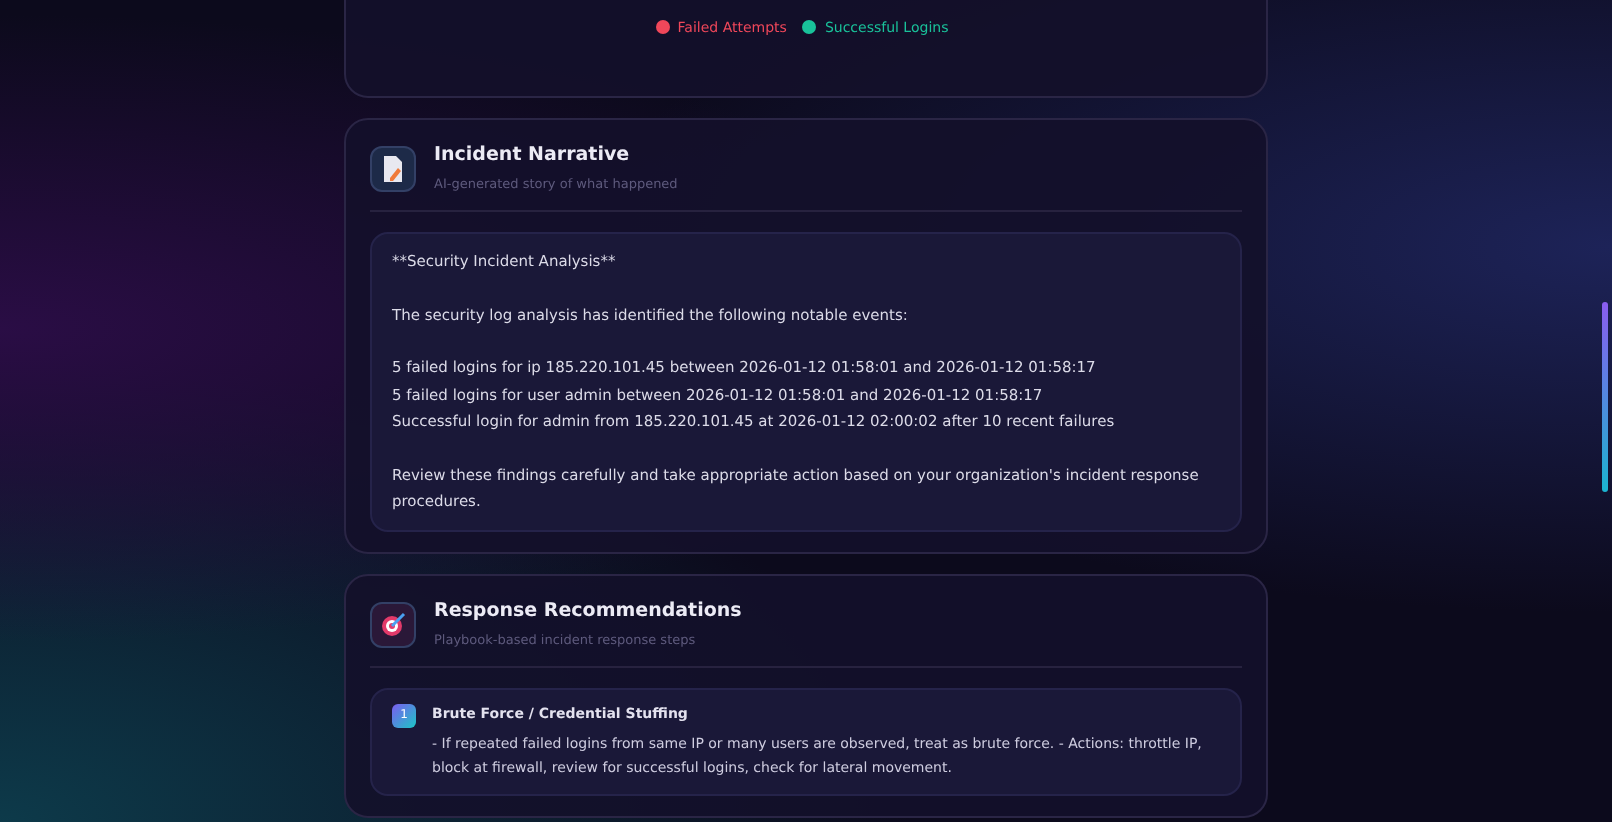 The width and height of the screenshot is (1612, 822). What do you see at coordinates (393, 169) in the screenshot?
I see `document-icon` at bounding box center [393, 169].